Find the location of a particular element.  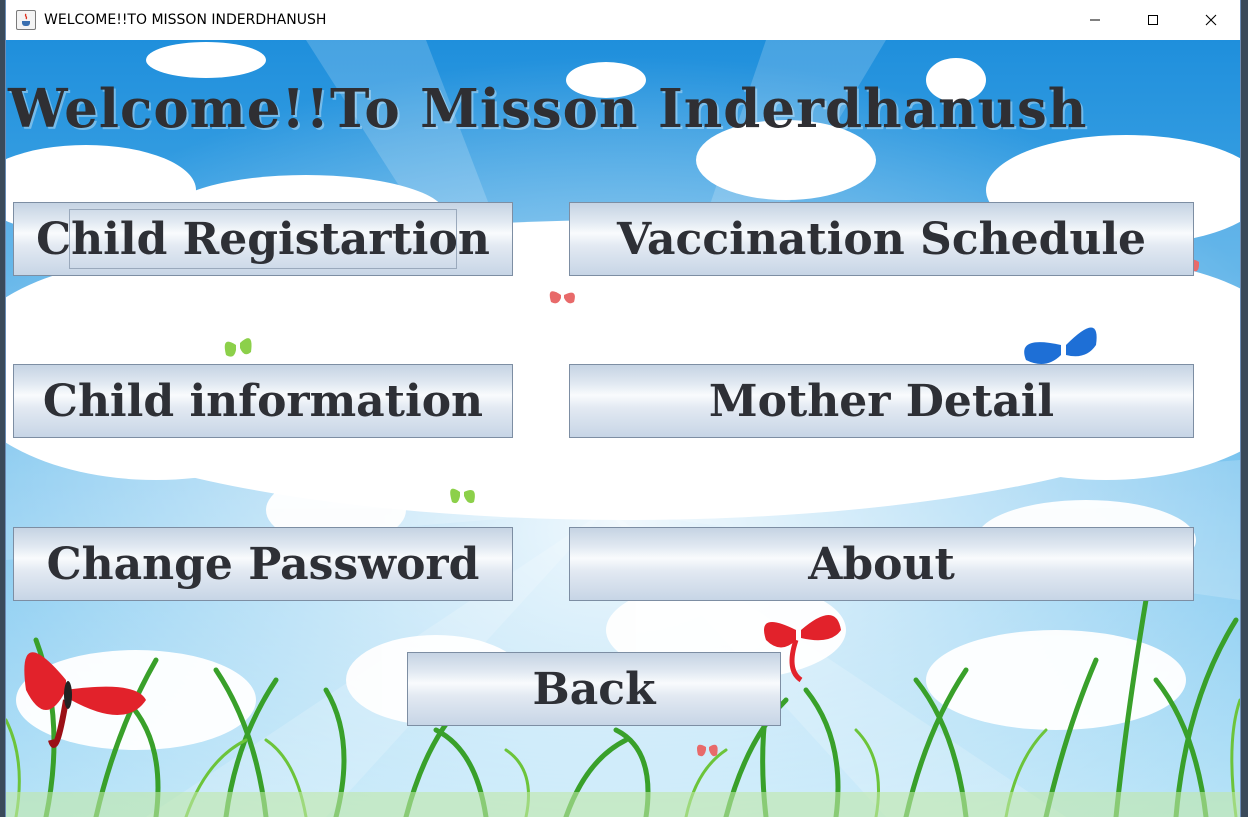

child-information-label: Child information is located at coordinates (263, 401).